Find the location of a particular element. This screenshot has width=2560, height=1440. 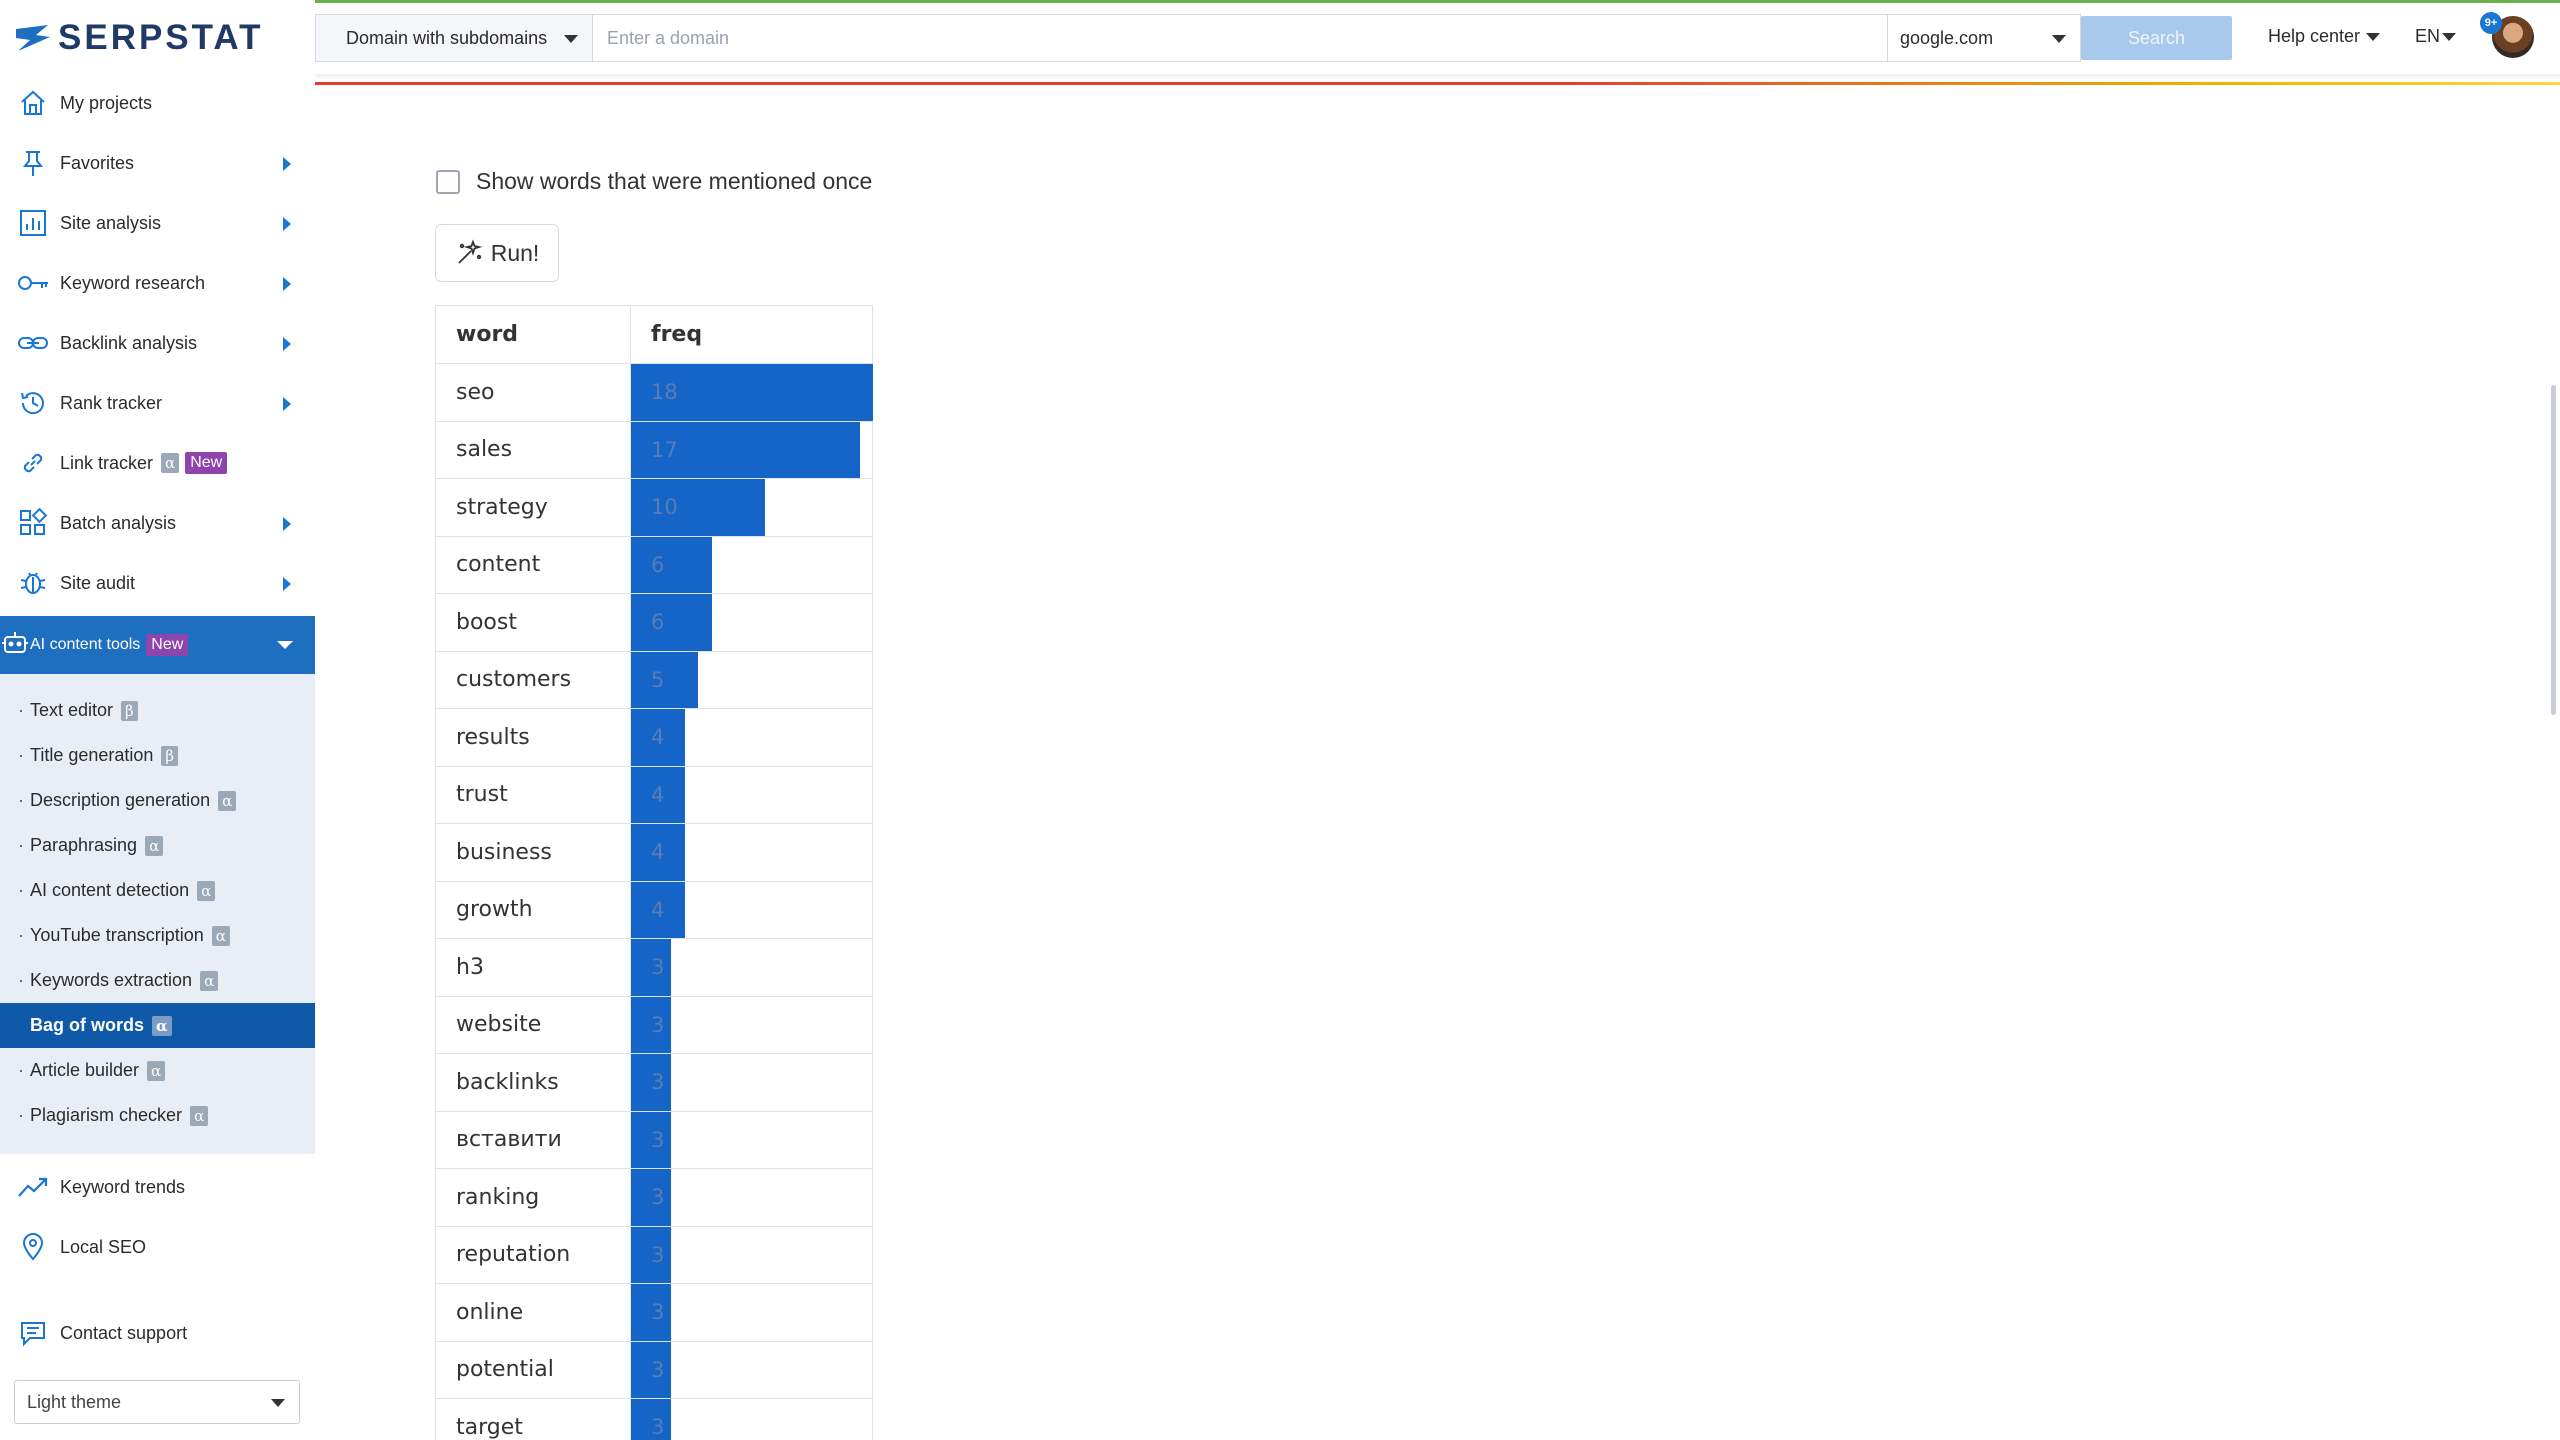

submenu-item-ai-content-detection: · AI content detection α is located at coordinates (157, 890).